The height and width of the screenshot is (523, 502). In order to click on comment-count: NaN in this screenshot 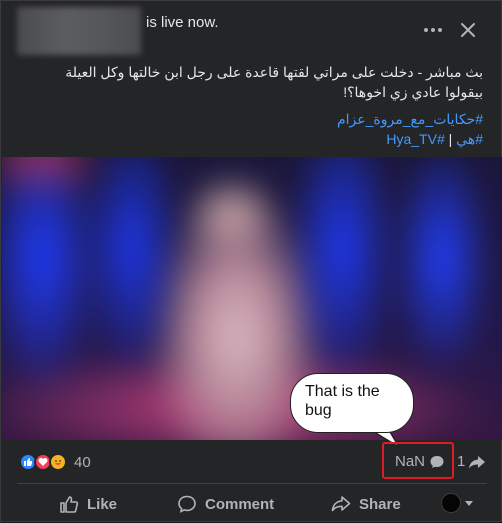, I will do `click(420, 461)`.